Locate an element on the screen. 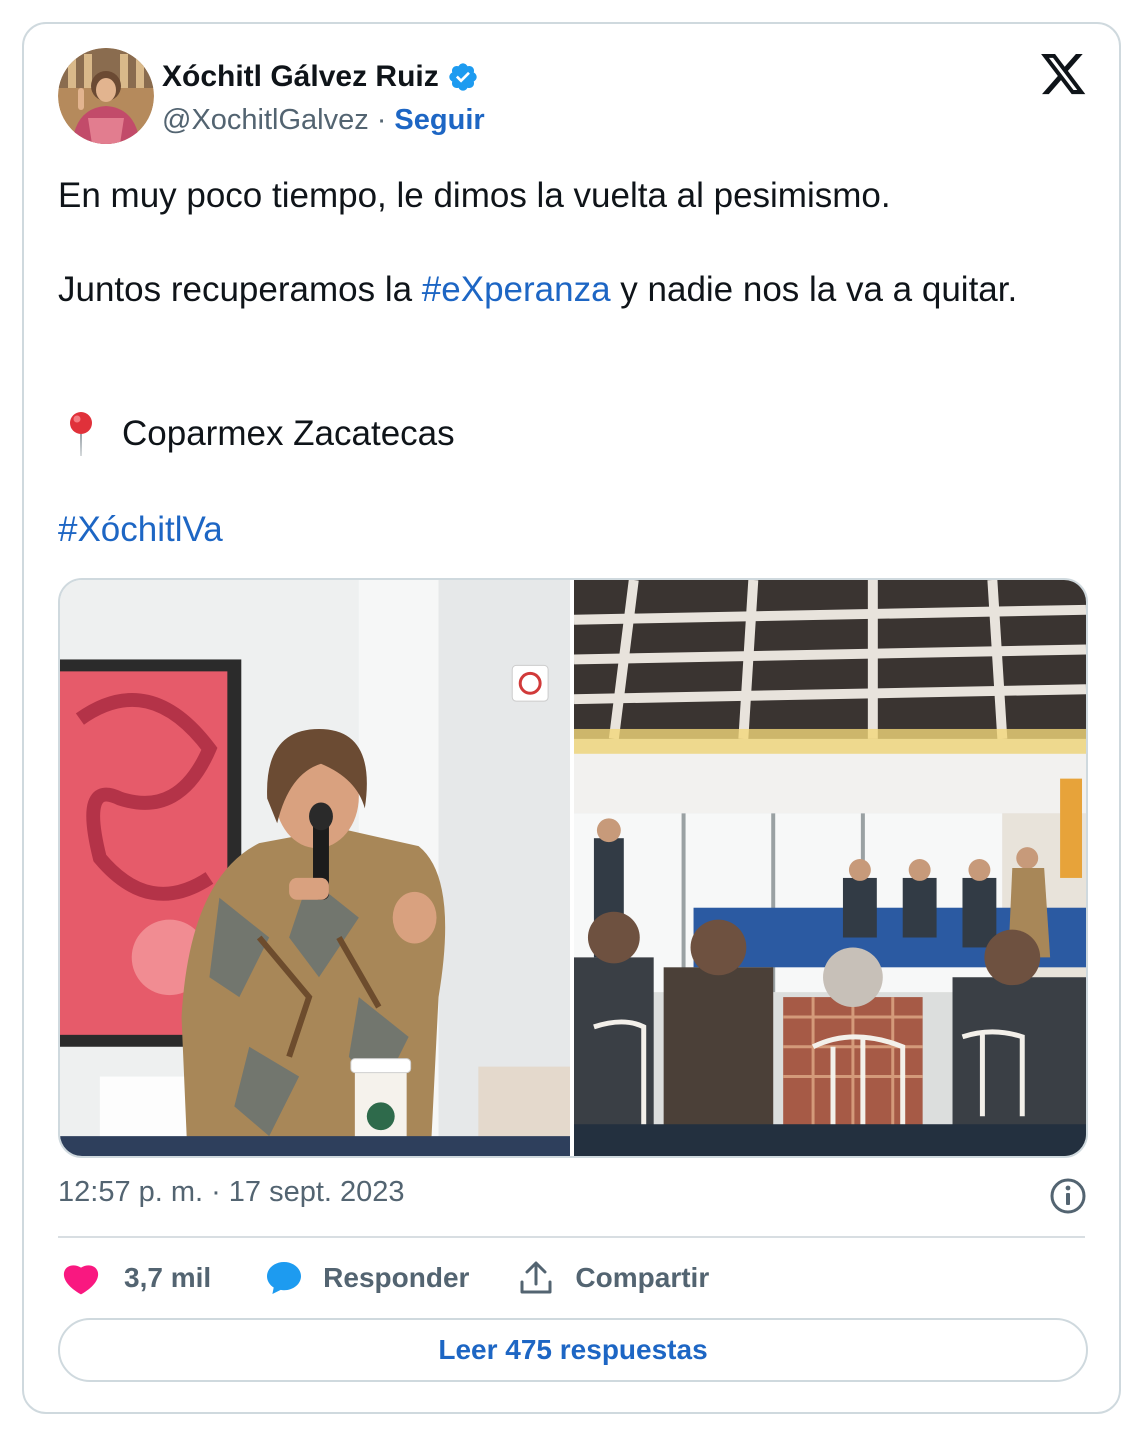 The image size is (1138, 1432). reply-label: Responder is located at coordinates (396, 1277).